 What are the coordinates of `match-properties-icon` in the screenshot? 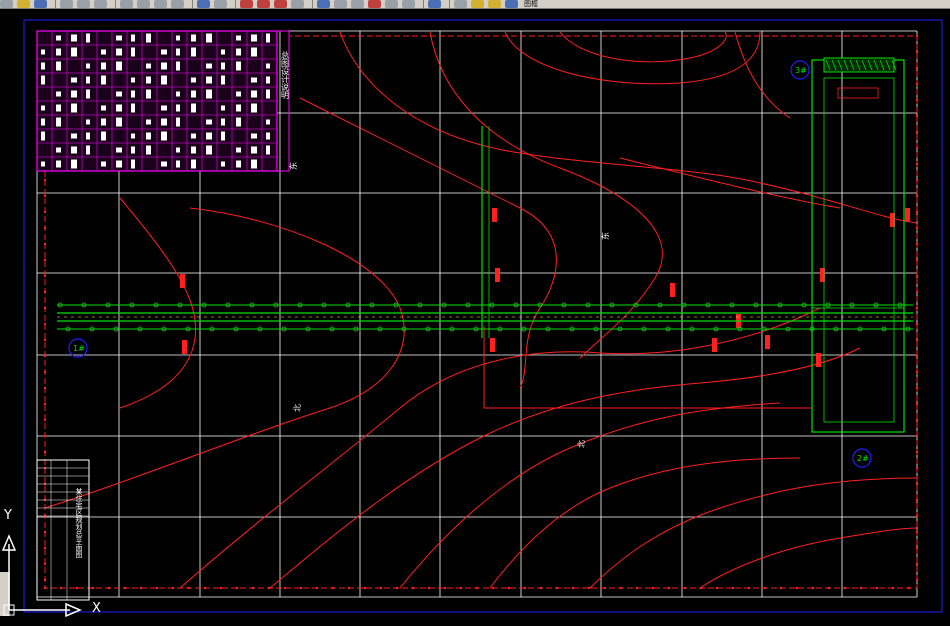 It's located at (177, 4).